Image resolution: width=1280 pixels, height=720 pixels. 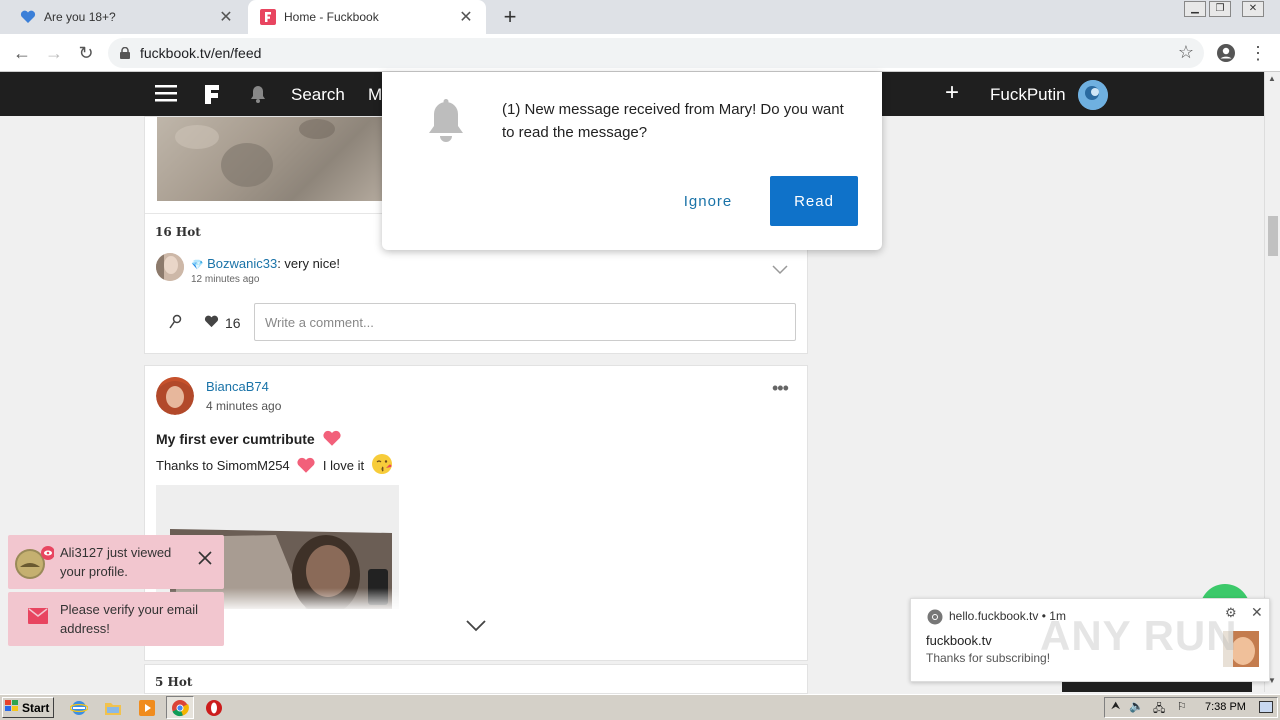 What do you see at coordinates (54, 53) in the screenshot?
I see `forward-arrow-icon: →` at bounding box center [54, 53].